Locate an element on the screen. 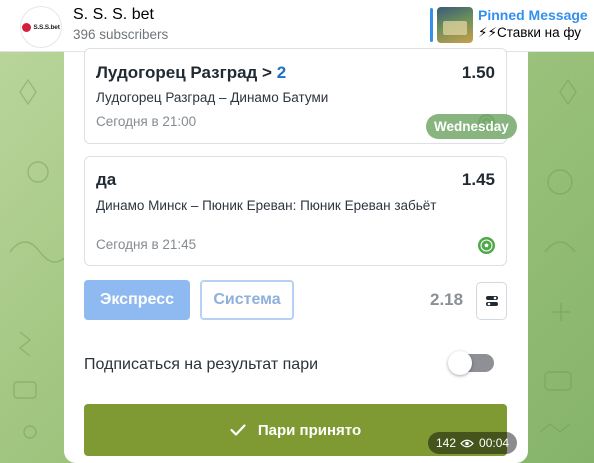 This screenshot has height=463, width=594. sliders-icon is located at coordinates (491, 301).